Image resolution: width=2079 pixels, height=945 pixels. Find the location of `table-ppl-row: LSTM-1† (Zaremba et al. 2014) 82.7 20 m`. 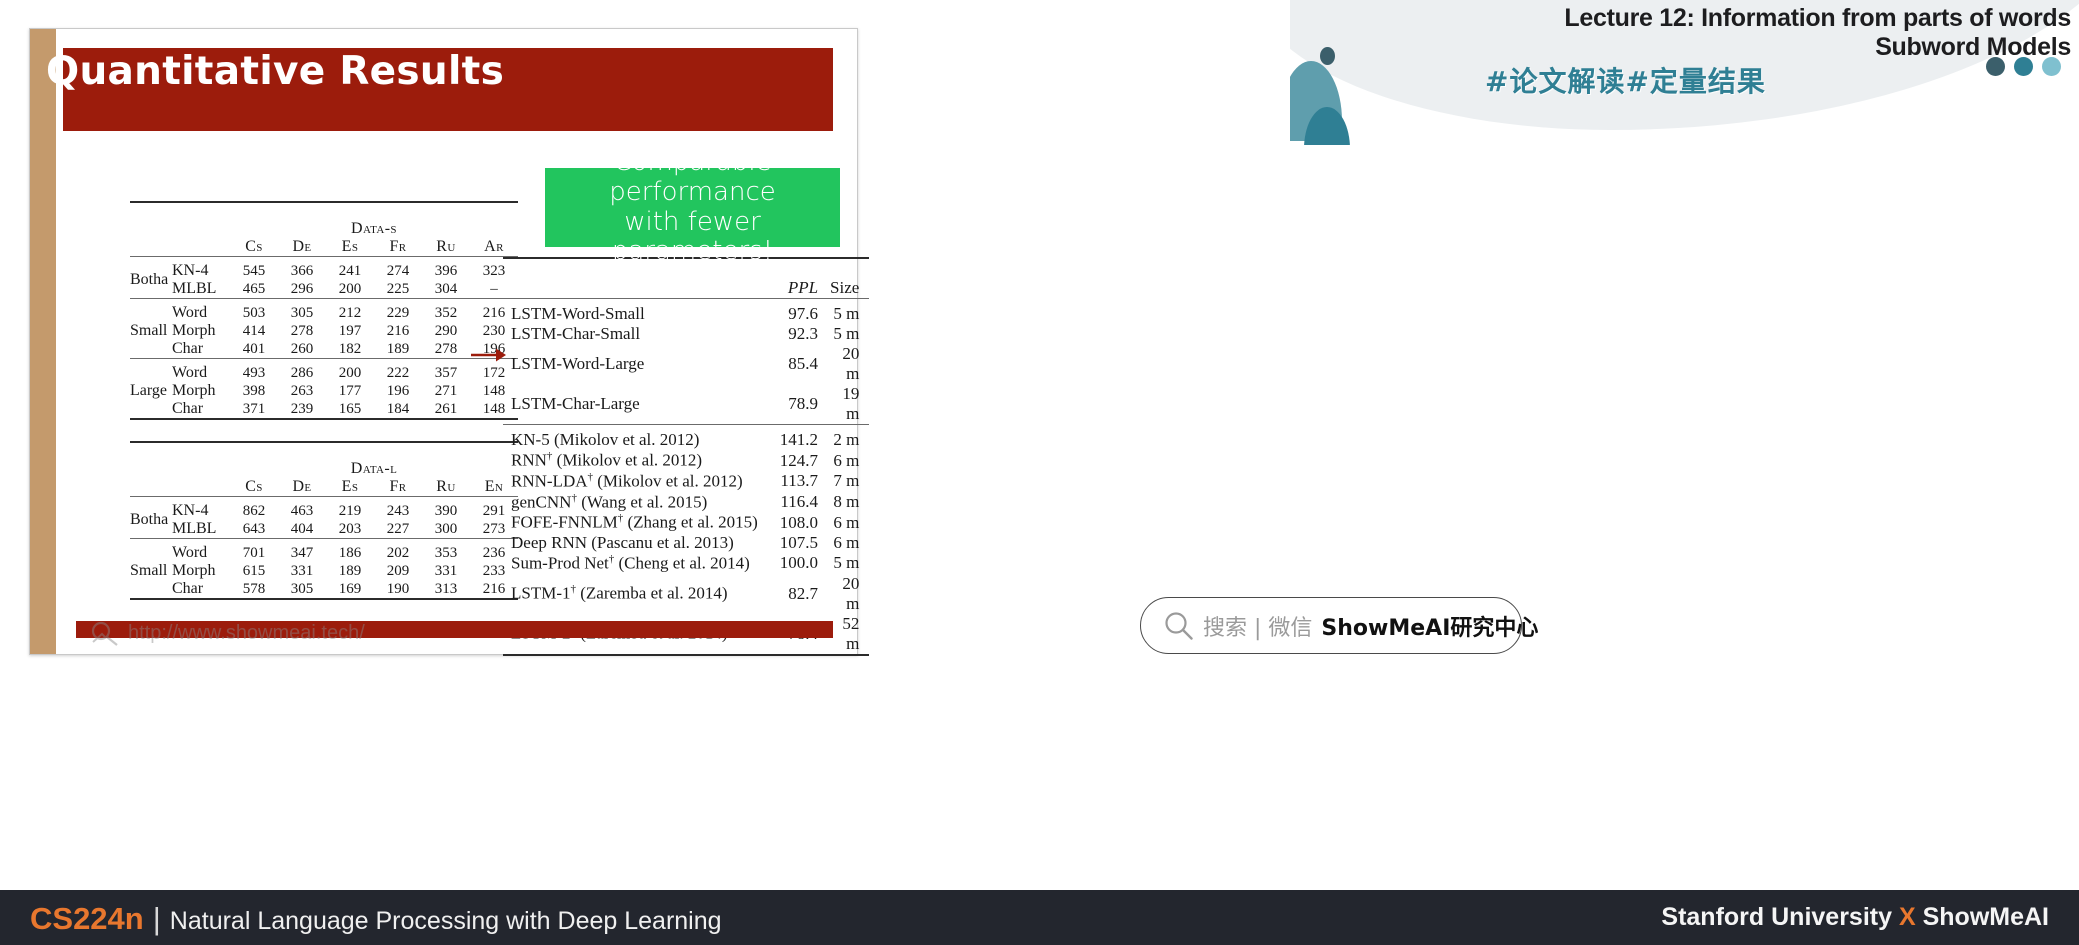

table-ppl-row: LSTM-1† (Zaremba et al. 2014) 82.7 20 m is located at coordinates (686, 594).